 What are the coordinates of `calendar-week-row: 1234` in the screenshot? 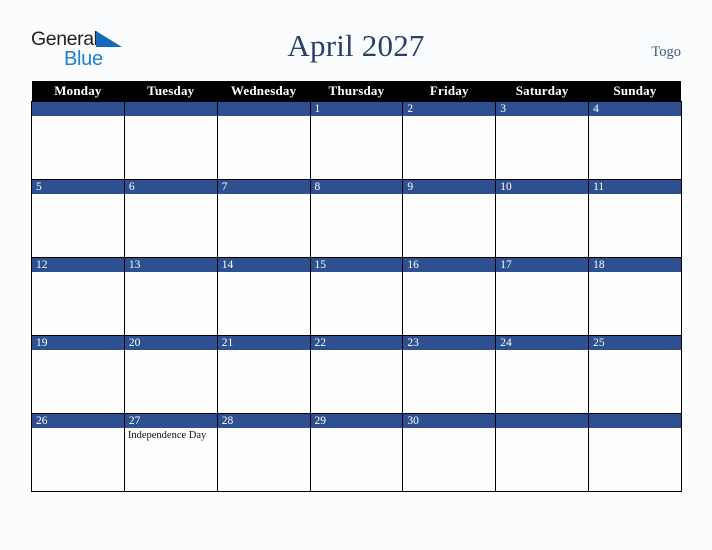 It's located at (356, 140).